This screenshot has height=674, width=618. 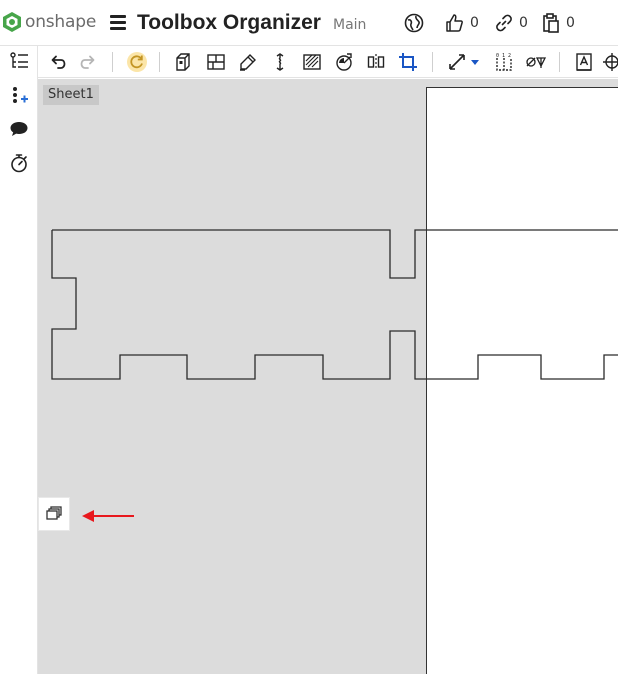 What do you see at coordinates (609, 62) in the screenshot?
I see `centermark-icon` at bounding box center [609, 62].